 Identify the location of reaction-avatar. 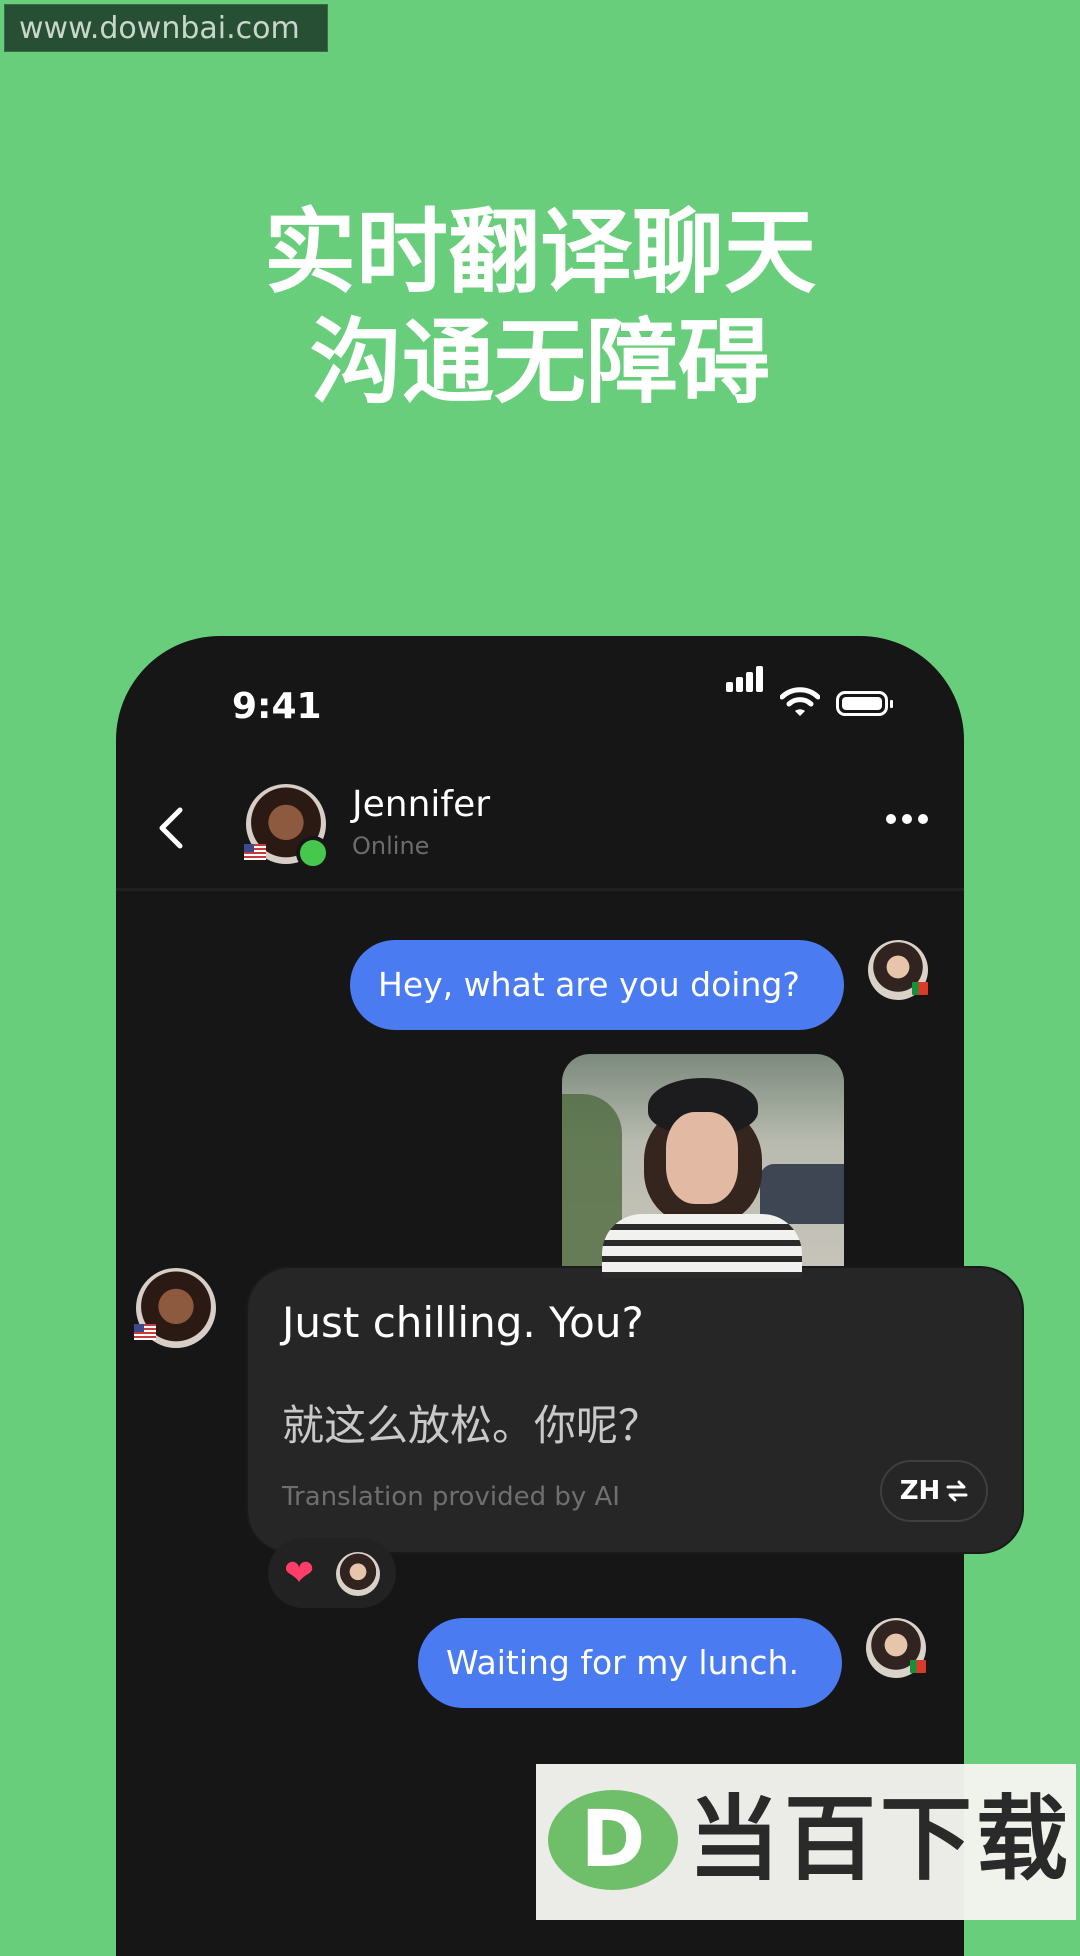
(358, 1574).